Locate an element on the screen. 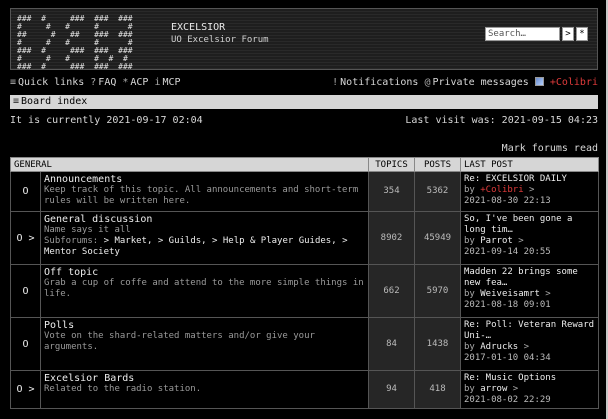  topics-count: 94 is located at coordinates (391, 389).